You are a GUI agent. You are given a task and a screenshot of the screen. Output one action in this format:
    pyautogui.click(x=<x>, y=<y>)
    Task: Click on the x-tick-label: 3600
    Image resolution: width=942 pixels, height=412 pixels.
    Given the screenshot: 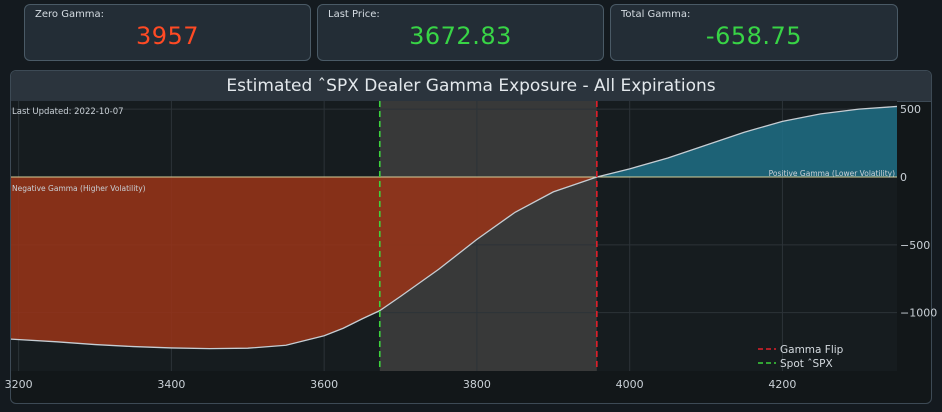 What is the action you would take?
    pyautogui.click(x=324, y=384)
    